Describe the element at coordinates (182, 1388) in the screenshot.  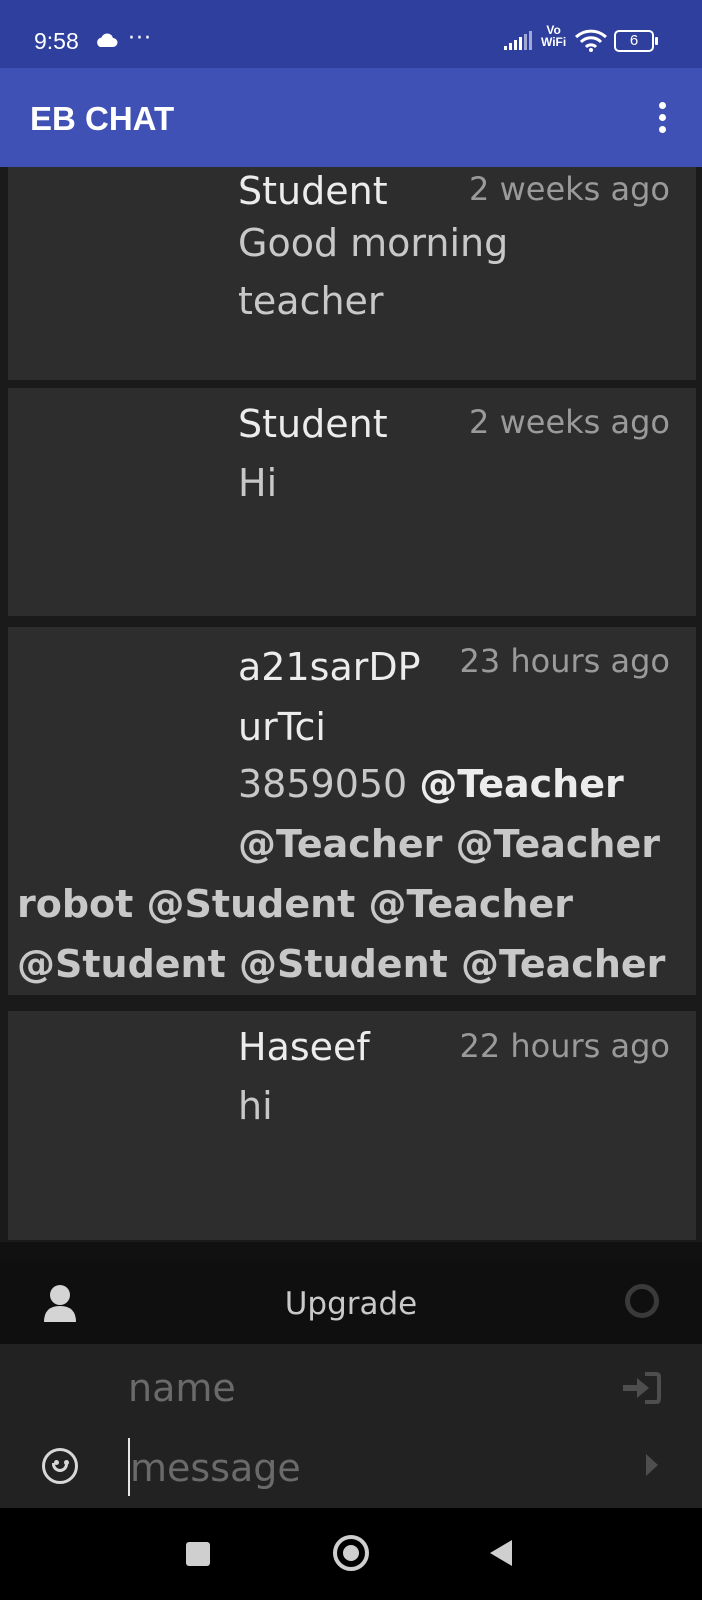
I see `name-input: name` at that location.